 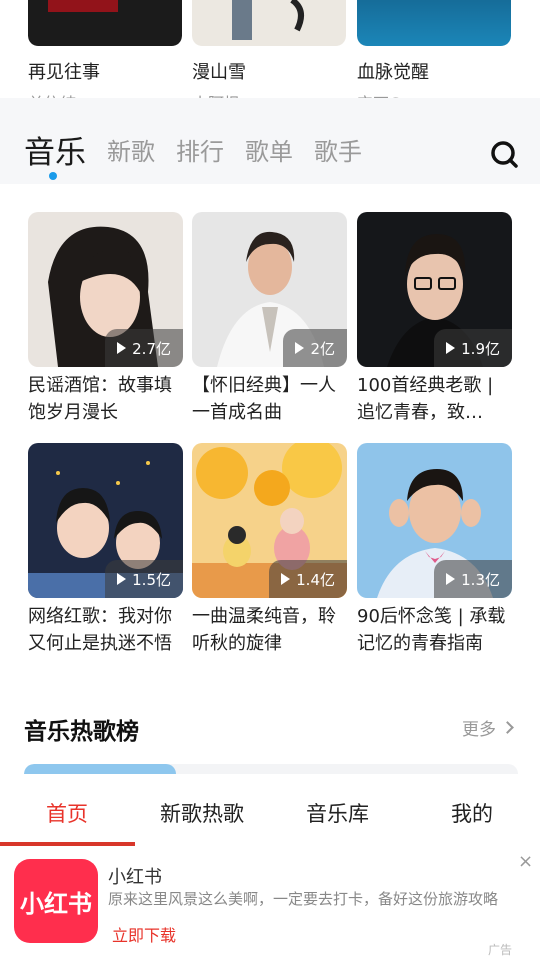 I want to click on chevron-right-icon, so click(x=507, y=727).